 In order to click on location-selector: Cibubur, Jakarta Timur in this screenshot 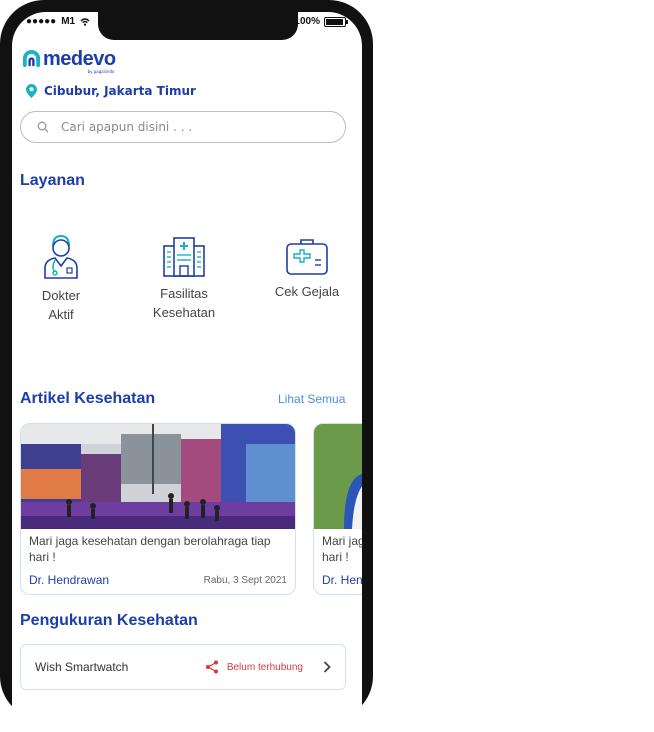, I will do `click(111, 91)`.